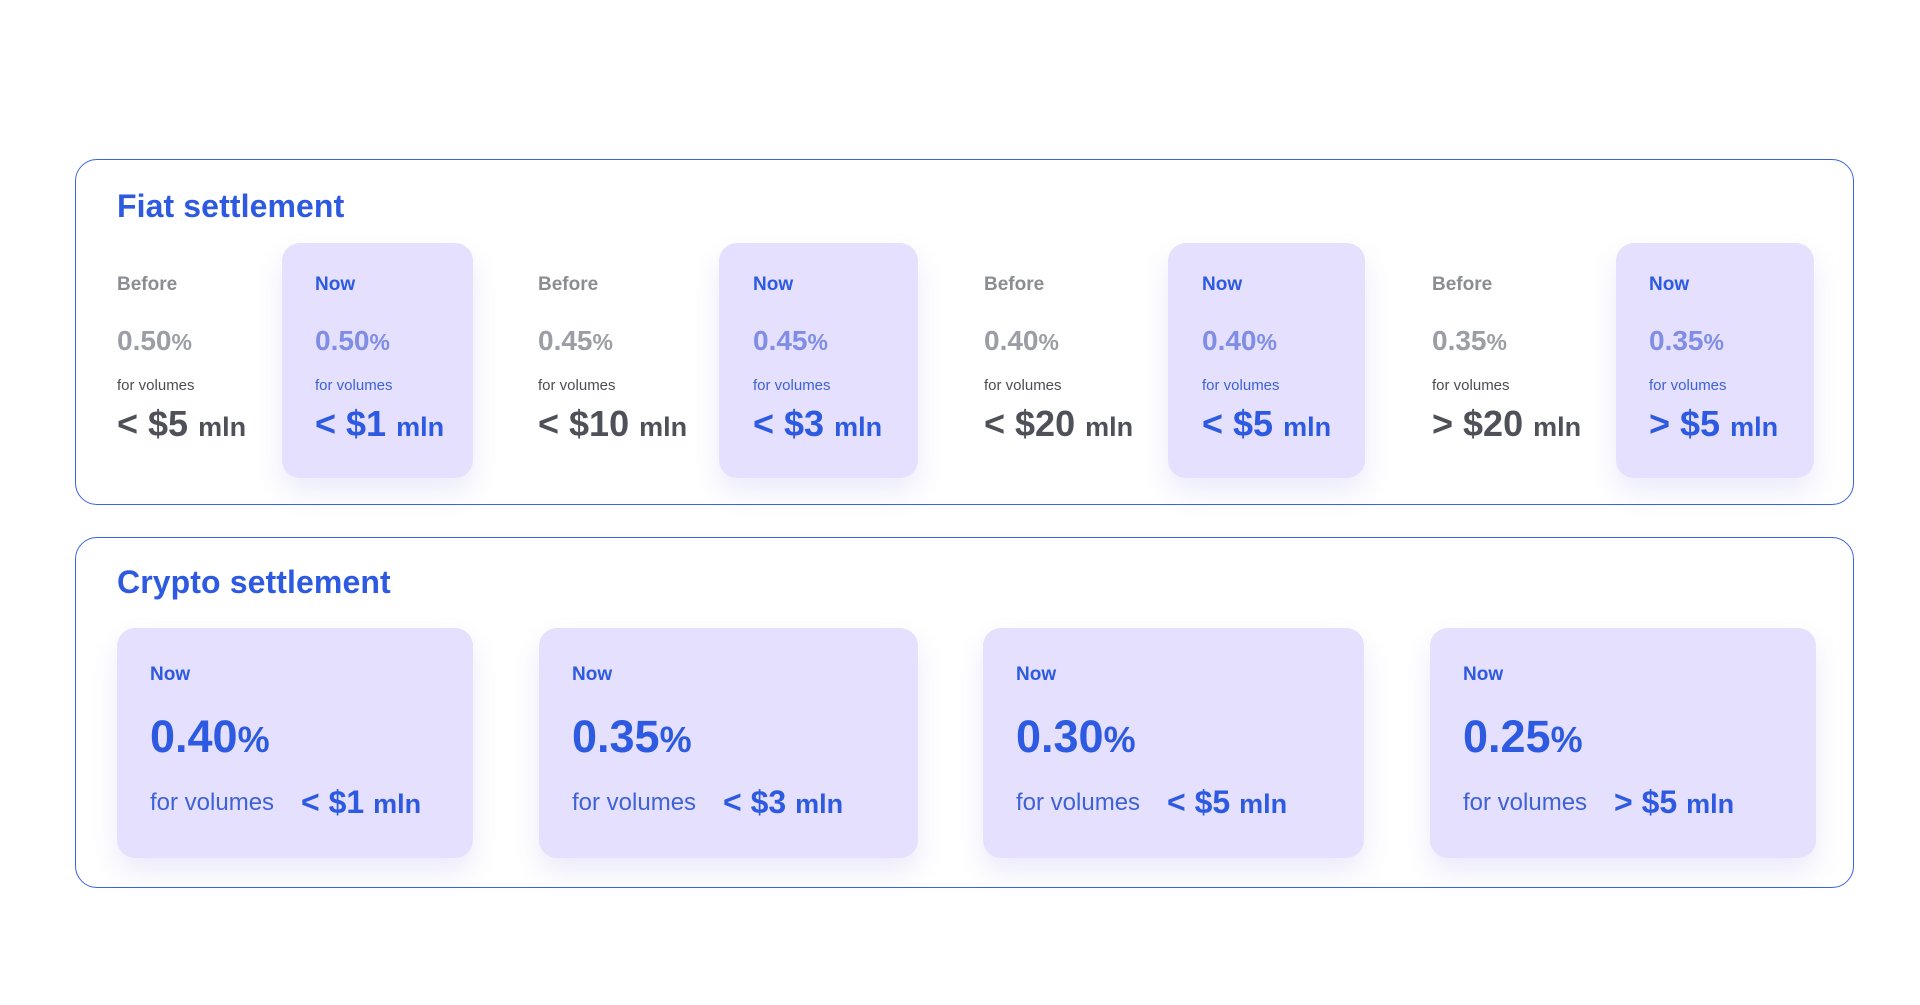 The height and width of the screenshot is (1005, 1920). I want to click on crypto-rate: 0.30%, so click(1076, 736).